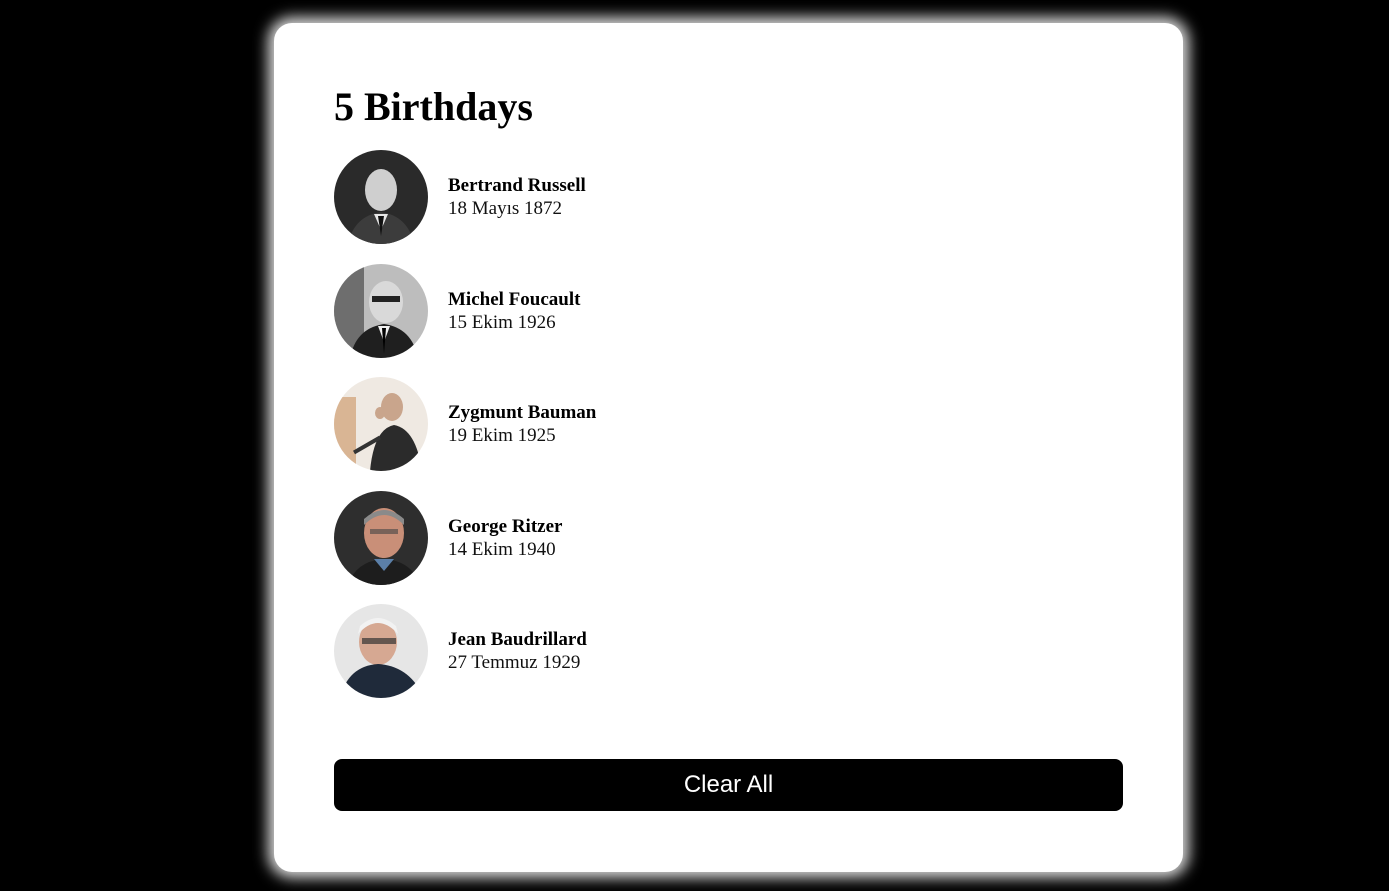 The height and width of the screenshot is (891, 1389). I want to click on list-item: Zygmunt Bauman 19 Ekim 1925, so click(728, 424).